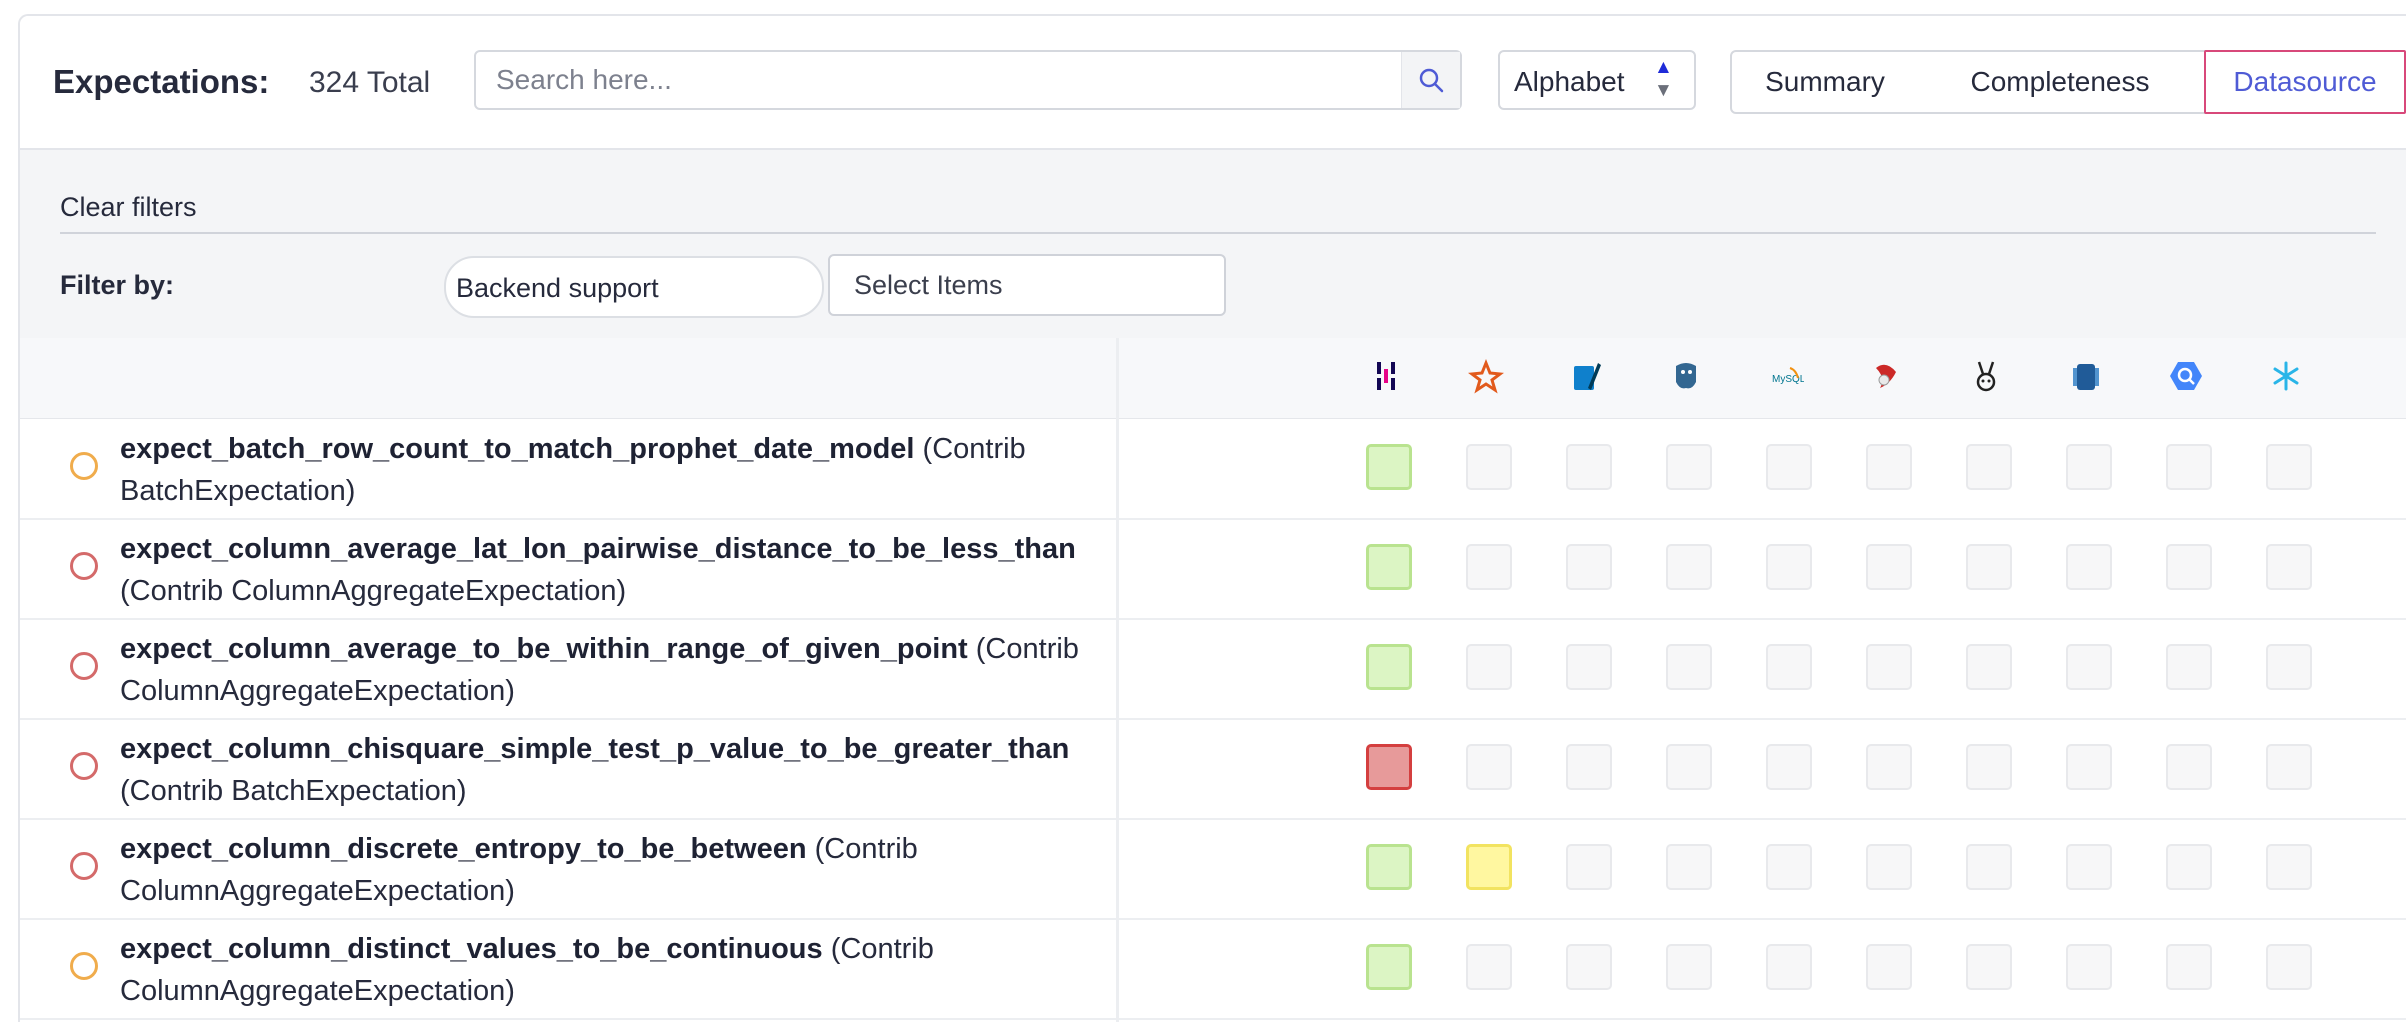  What do you see at coordinates (2186, 376) in the screenshot?
I see `bigquery-icon` at bounding box center [2186, 376].